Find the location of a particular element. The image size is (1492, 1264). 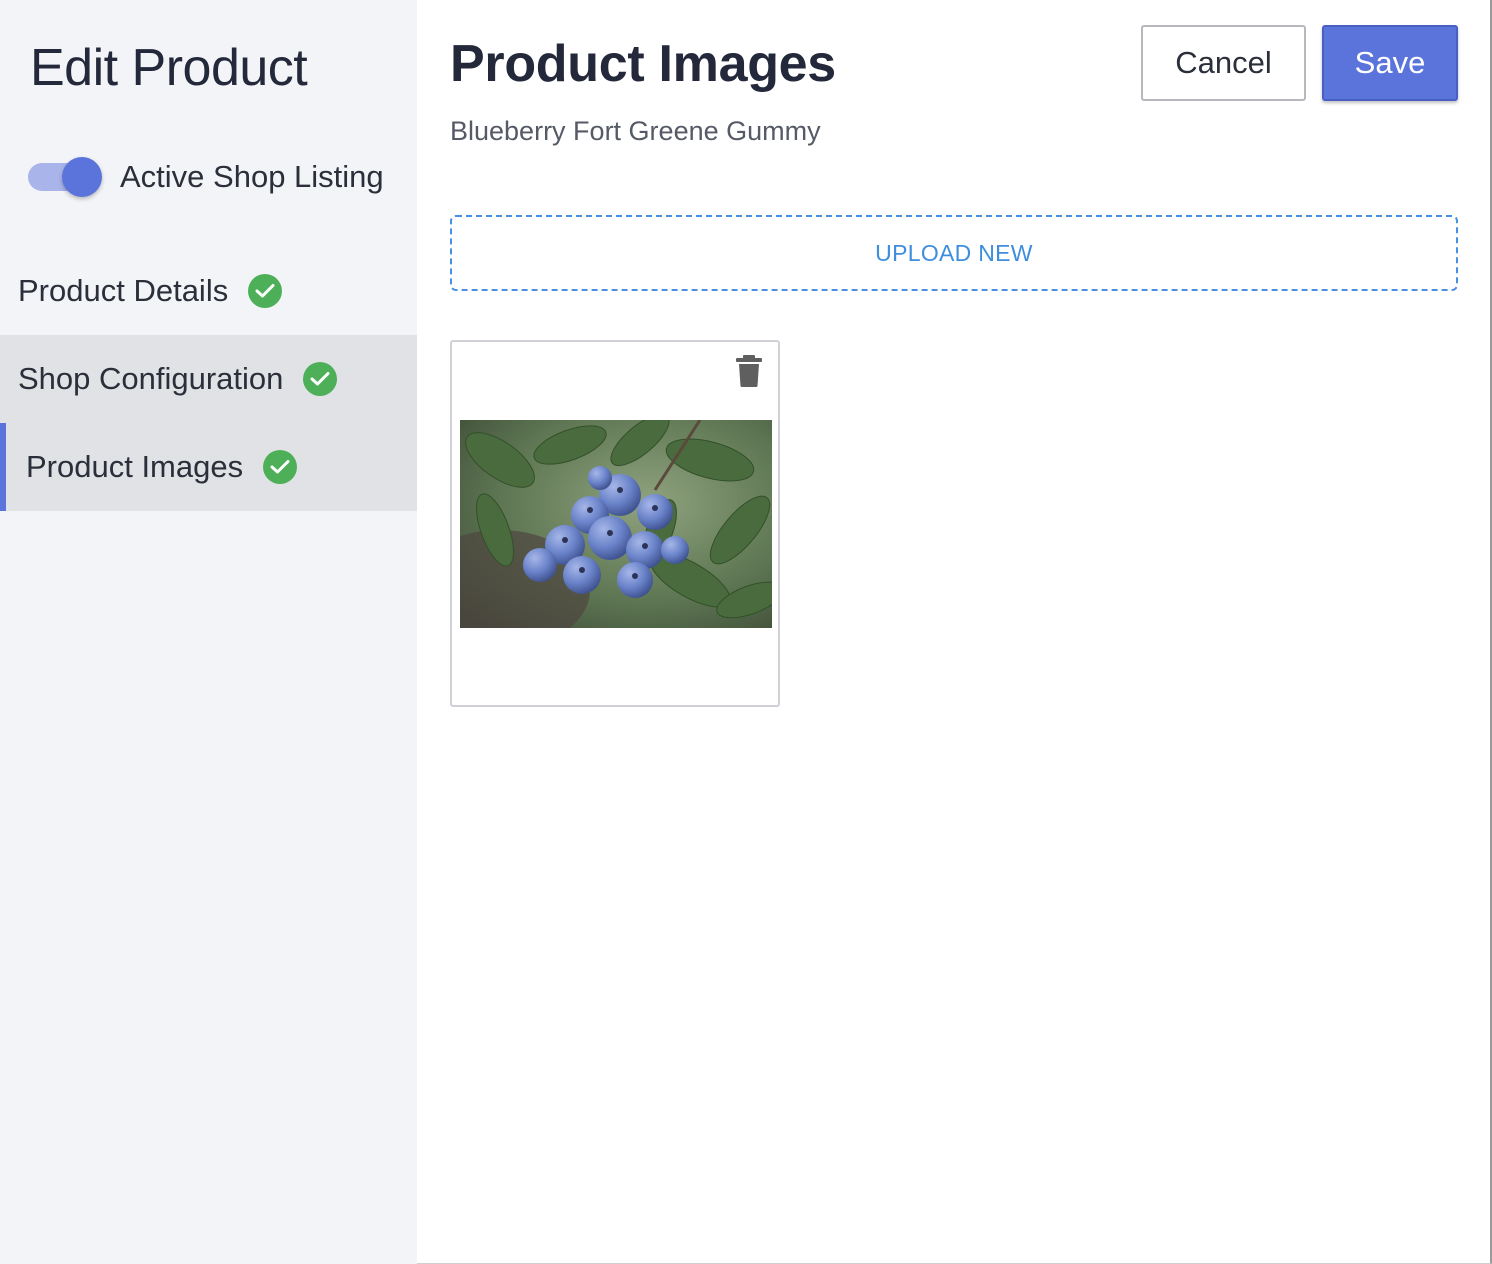

sidebar-item-label: Product Images is located at coordinates (135, 466).